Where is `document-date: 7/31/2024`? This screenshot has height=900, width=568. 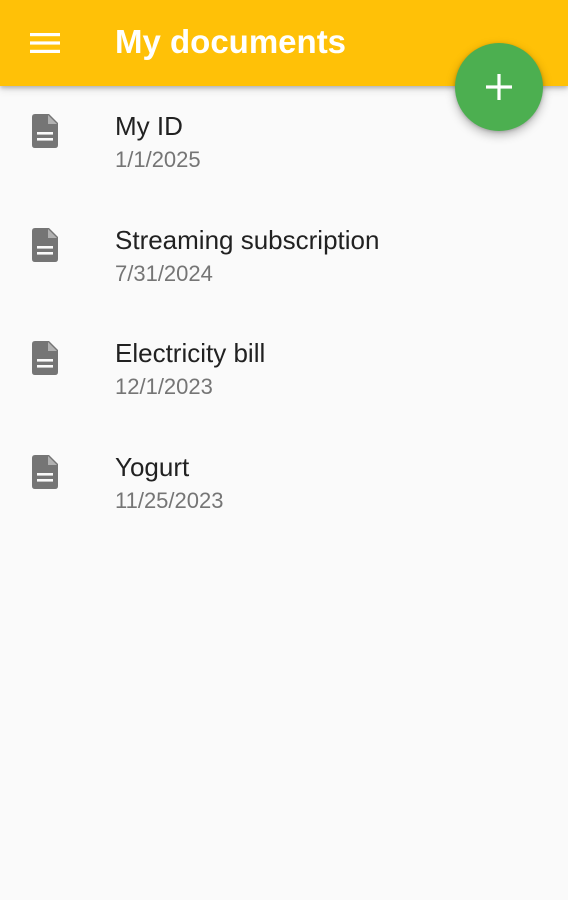 document-date: 7/31/2024 is located at coordinates (164, 273).